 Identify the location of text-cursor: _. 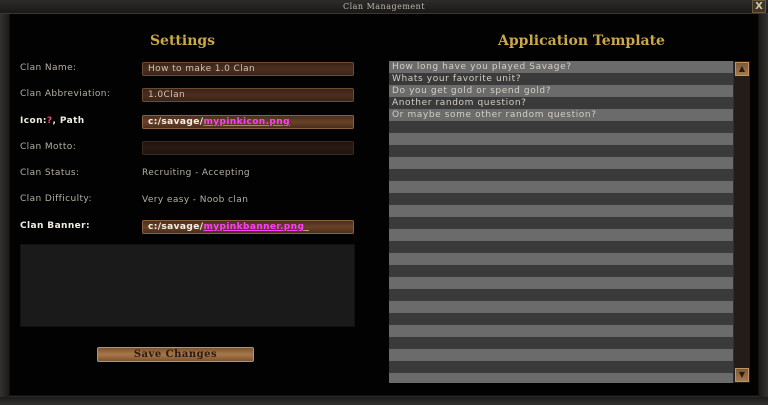
(307, 227).